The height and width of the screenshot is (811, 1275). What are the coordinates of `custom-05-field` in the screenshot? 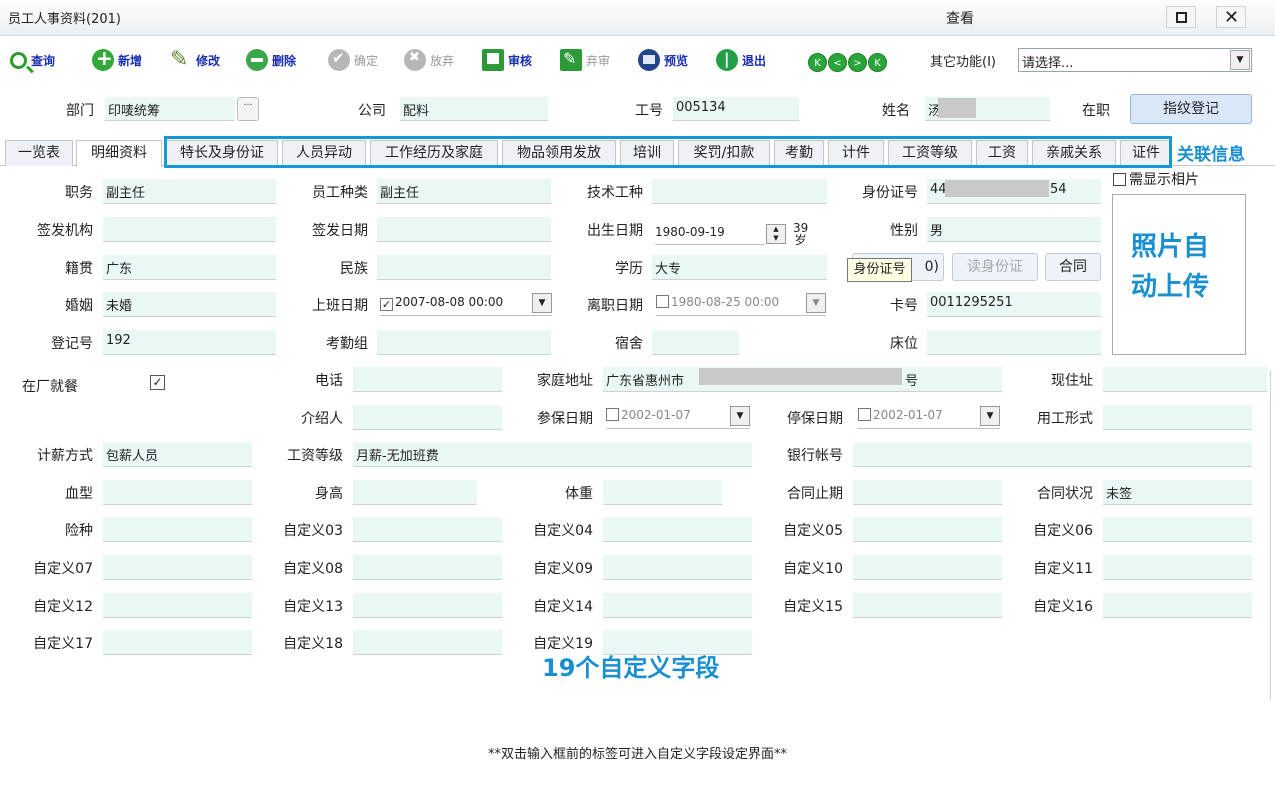 It's located at (927, 529).